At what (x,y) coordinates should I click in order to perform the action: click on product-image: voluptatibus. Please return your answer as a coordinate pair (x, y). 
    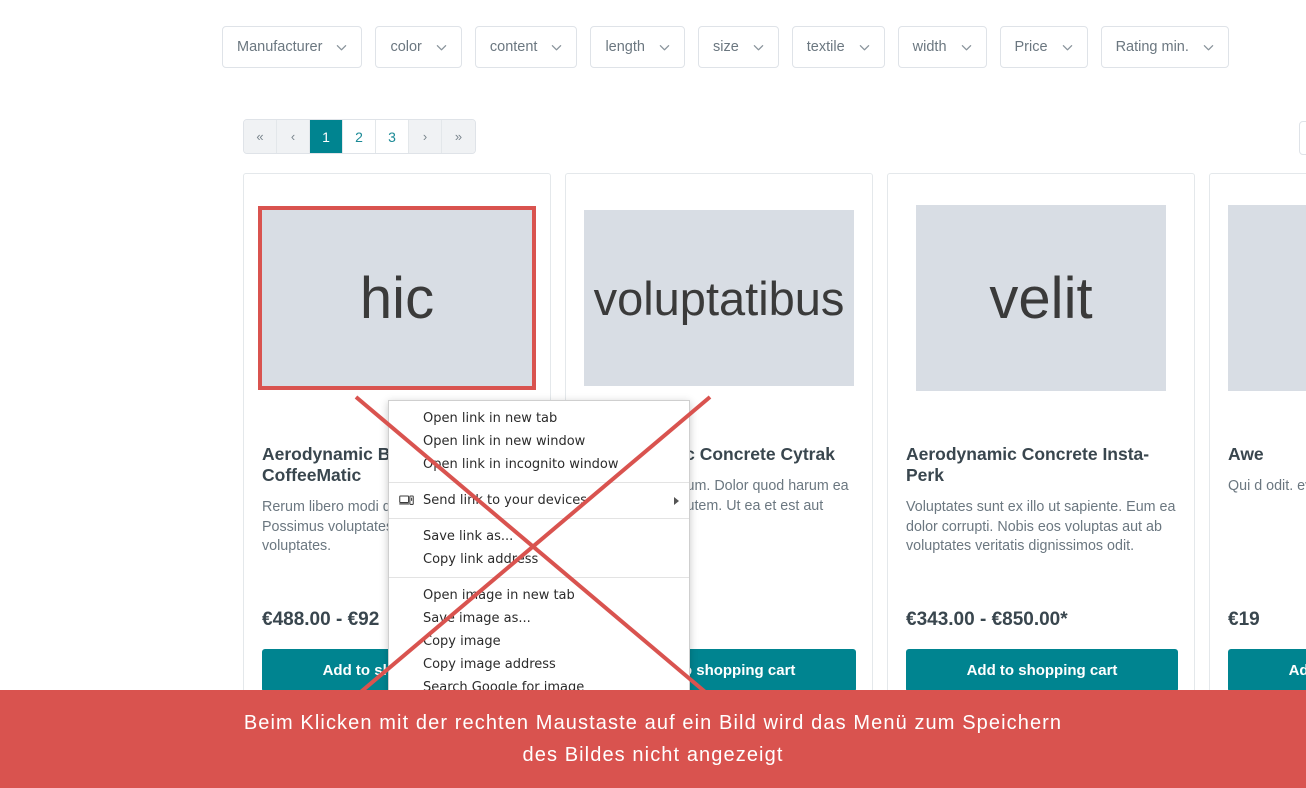
    Looking at the image, I should click on (719, 298).